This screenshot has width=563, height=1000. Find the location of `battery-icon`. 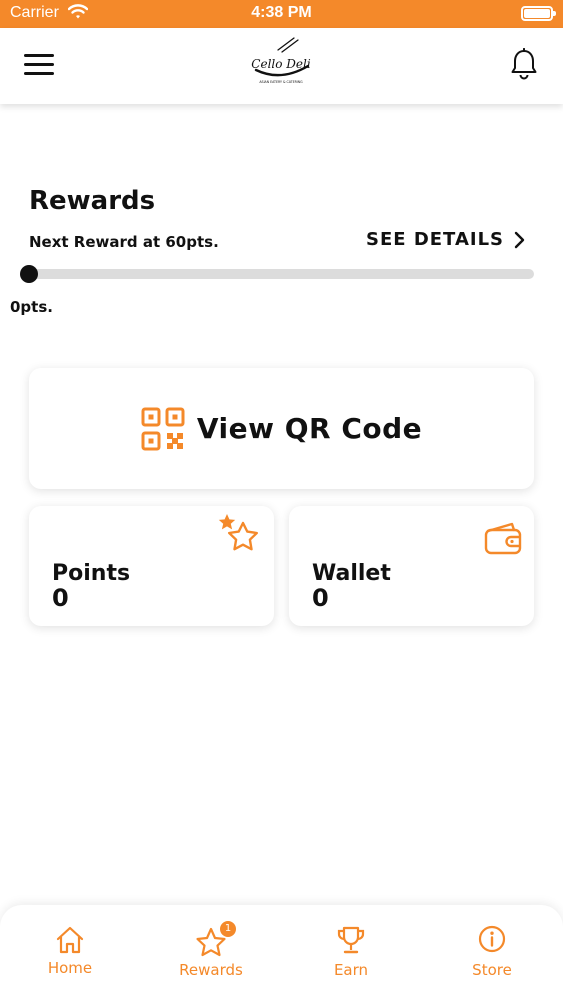

battery-icon is located at coordinates (538, 13).